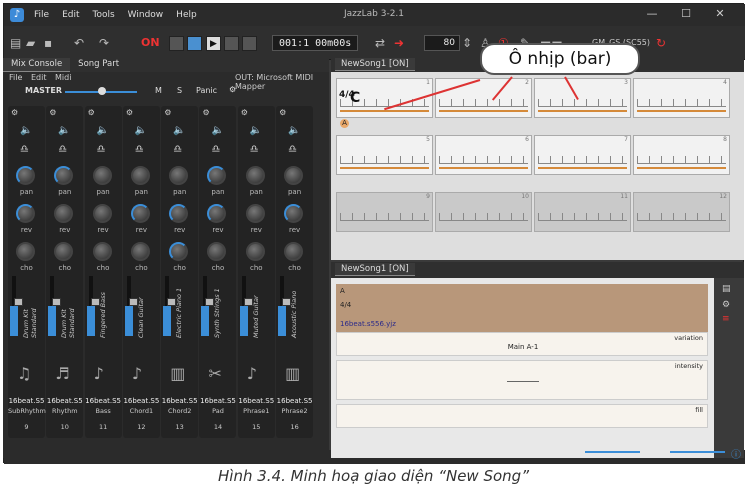 The width and height of the screenshot is (747, 497). Describe the element at coordinates (522, 344) in the screenshot. I see `variation-row: variation Main A-1` at that location.